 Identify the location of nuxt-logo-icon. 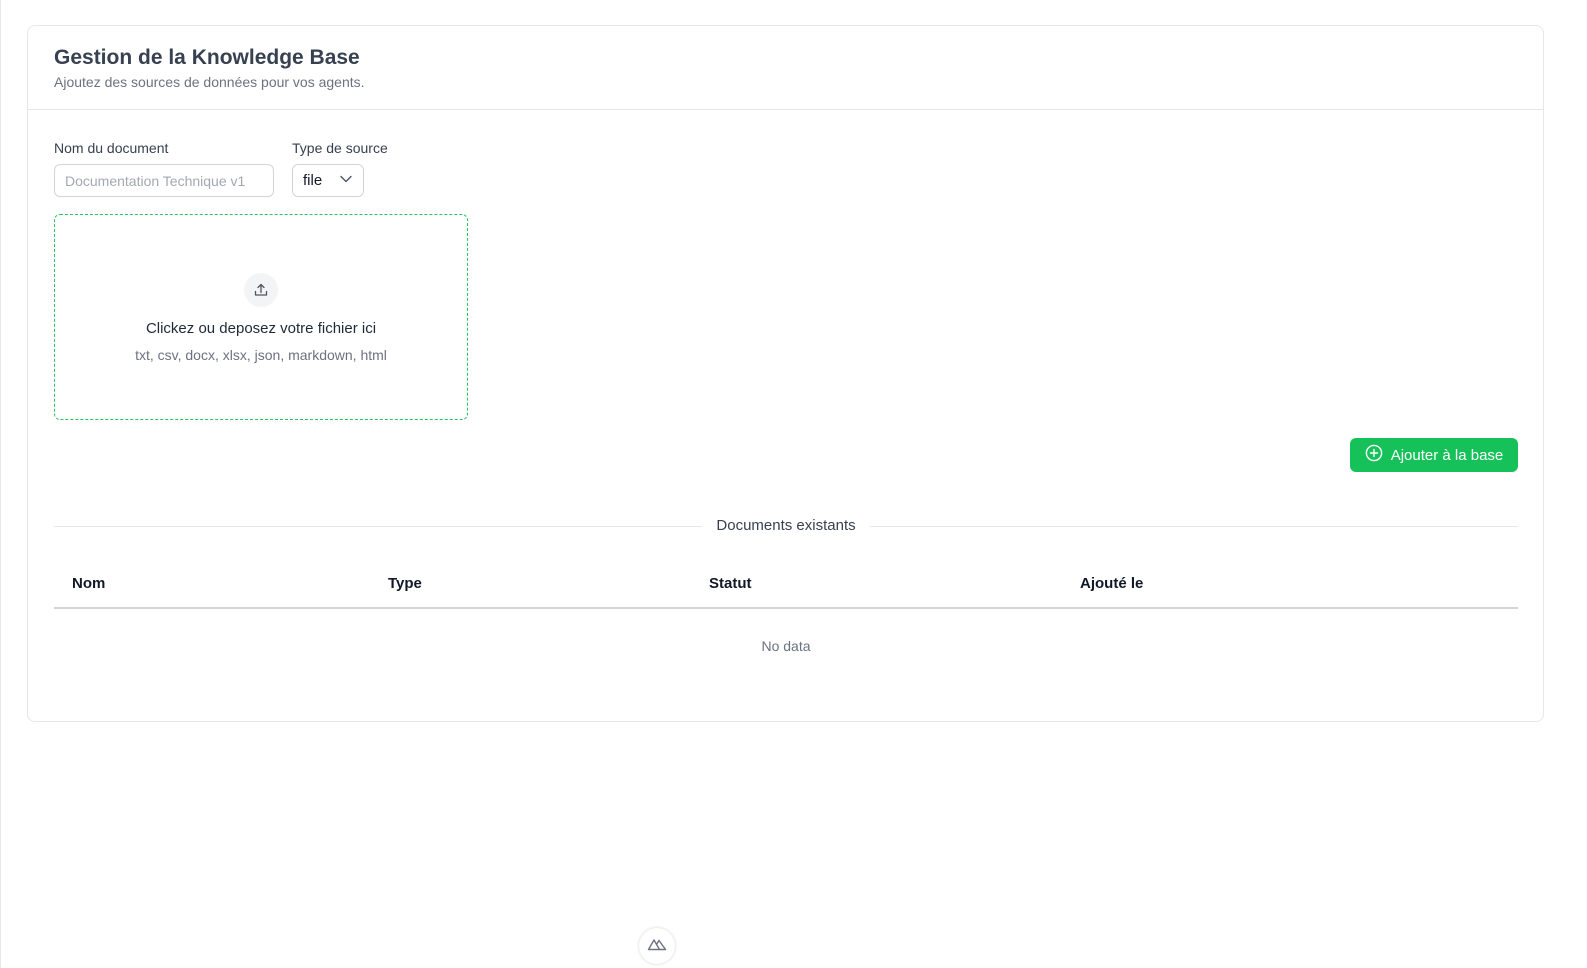
(657, 946).